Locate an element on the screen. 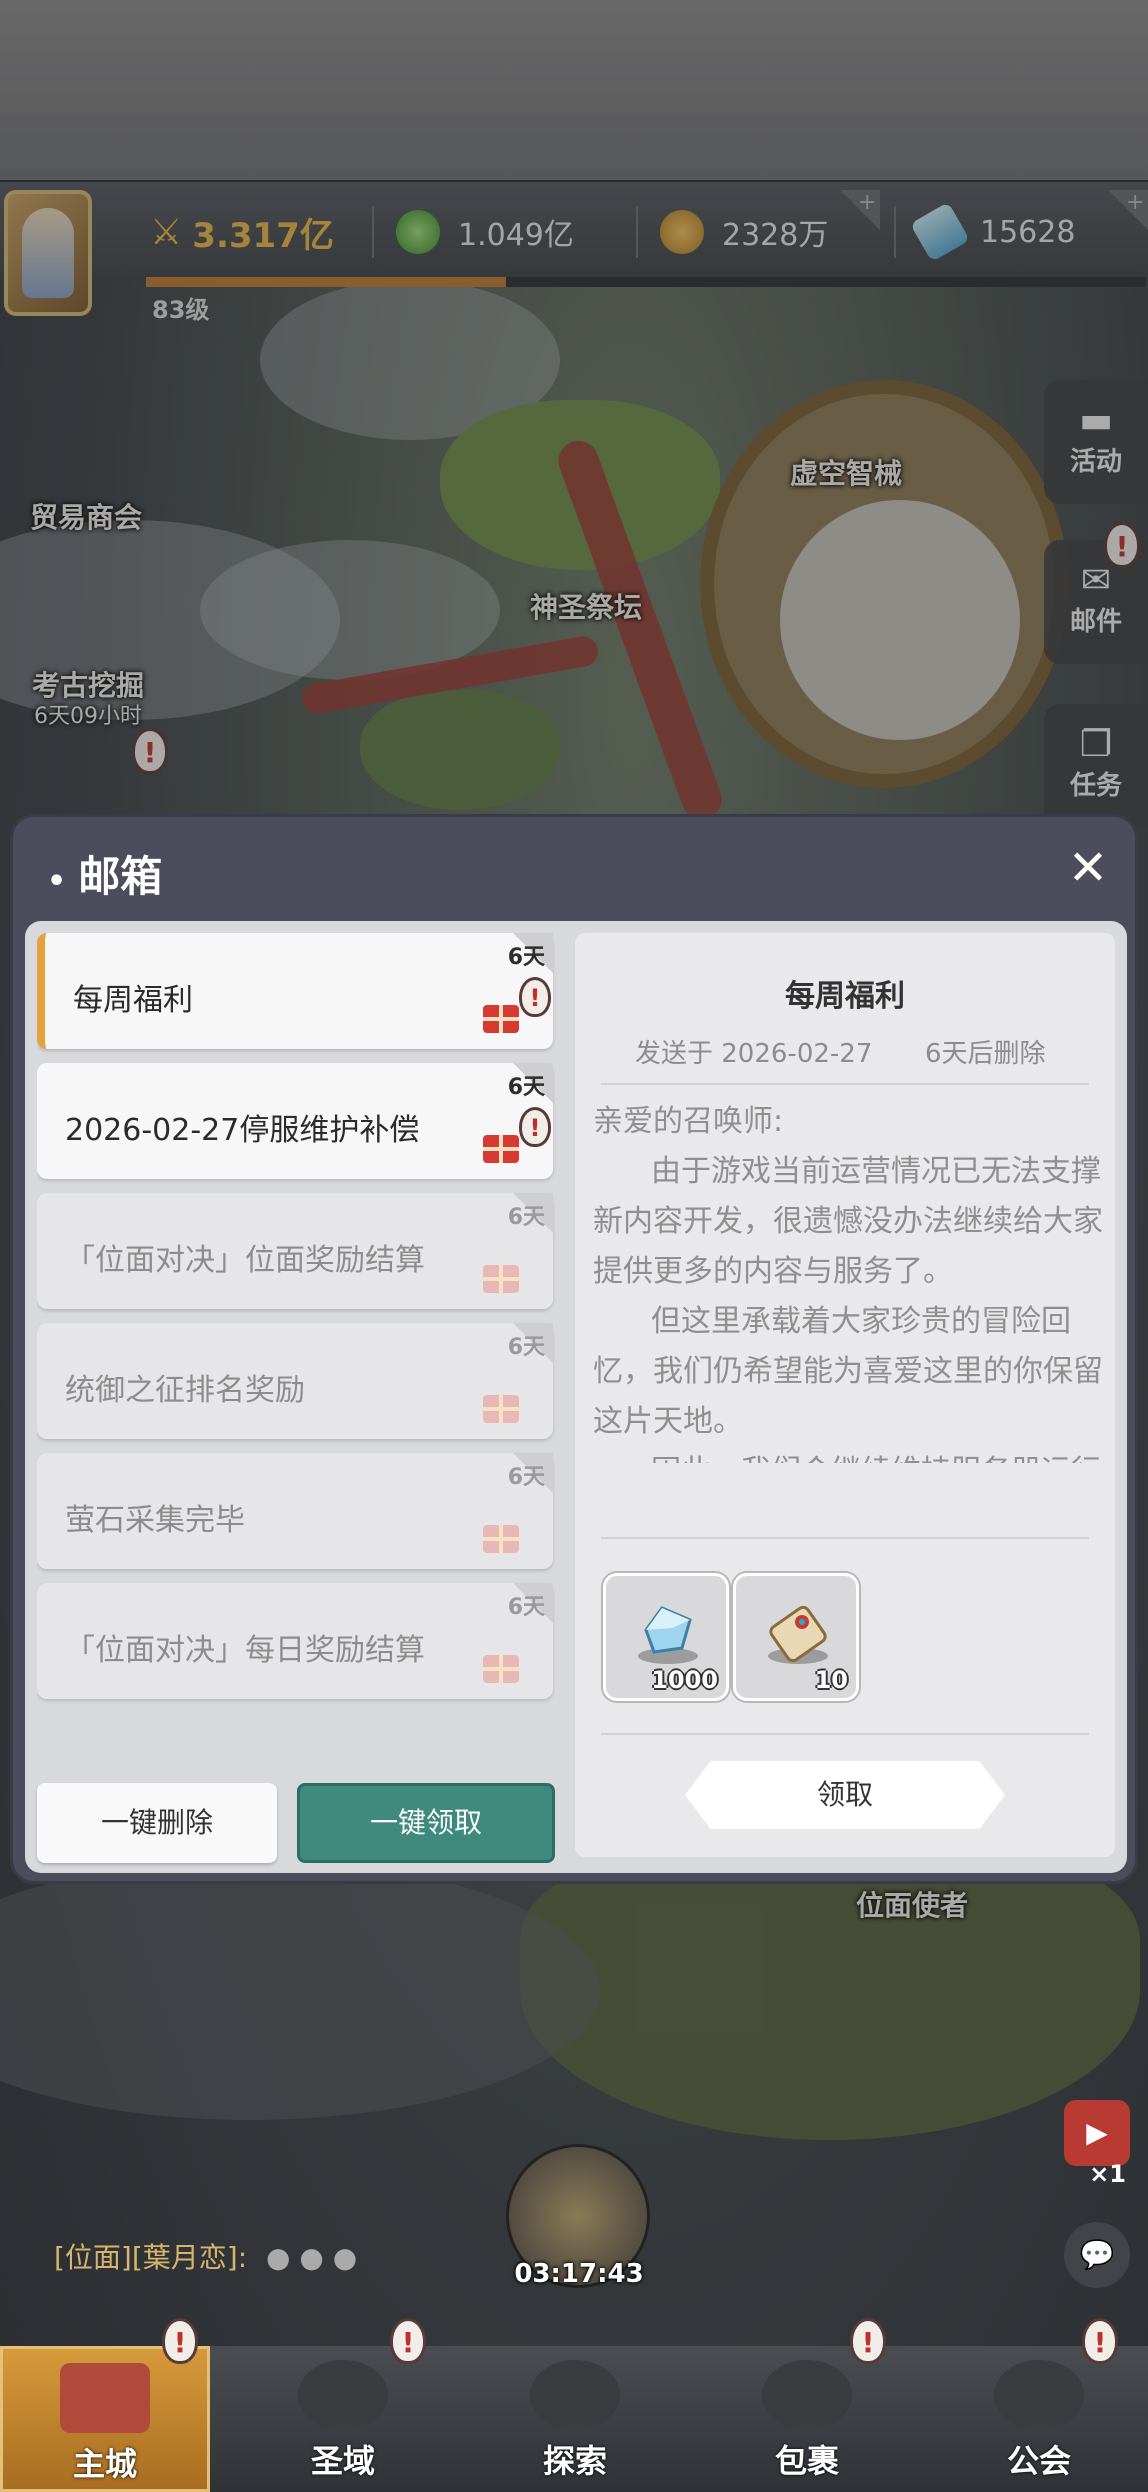 The width and height of the screenshot is (1148, 2492). mail-item: 6天 2026-02-27停服维护补偿! is located at coordinates (295, 1121).